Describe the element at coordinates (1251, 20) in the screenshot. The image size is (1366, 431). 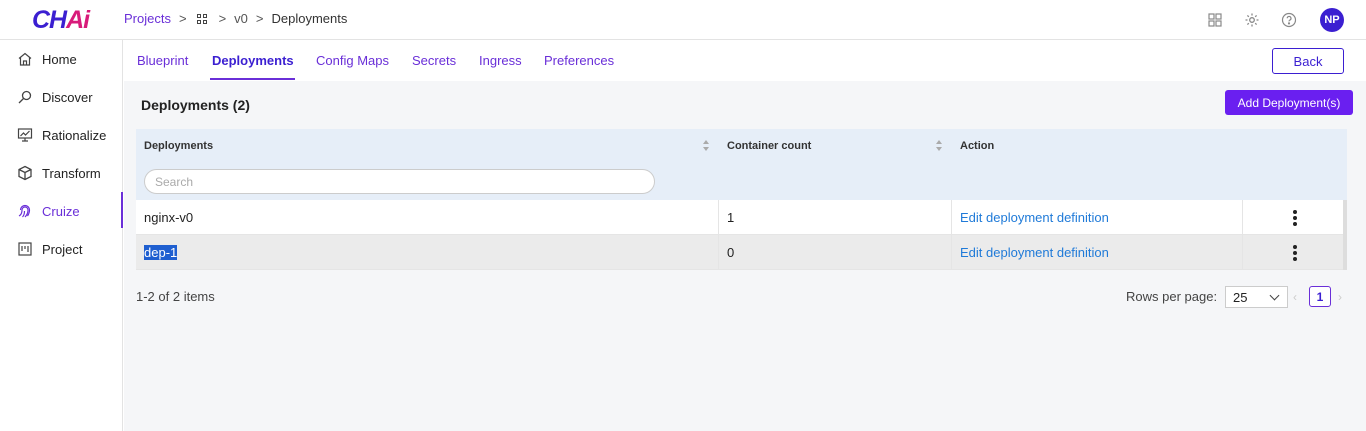
I see `gear-icon` at that location.